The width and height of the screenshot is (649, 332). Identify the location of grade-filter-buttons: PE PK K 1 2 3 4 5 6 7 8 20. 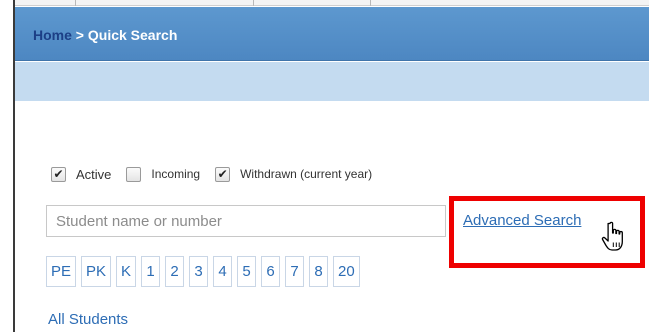
(205, 271).